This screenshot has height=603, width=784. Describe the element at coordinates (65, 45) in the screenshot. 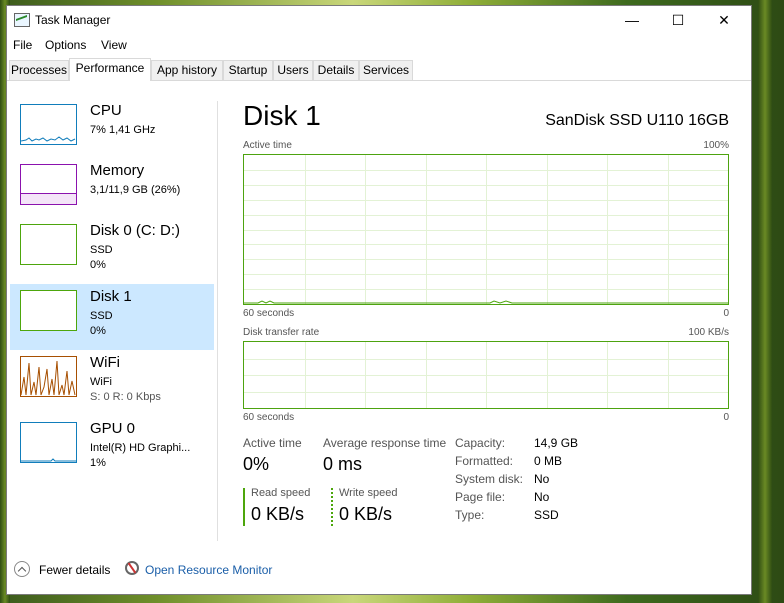

I see `menu-options: Options` at that location.